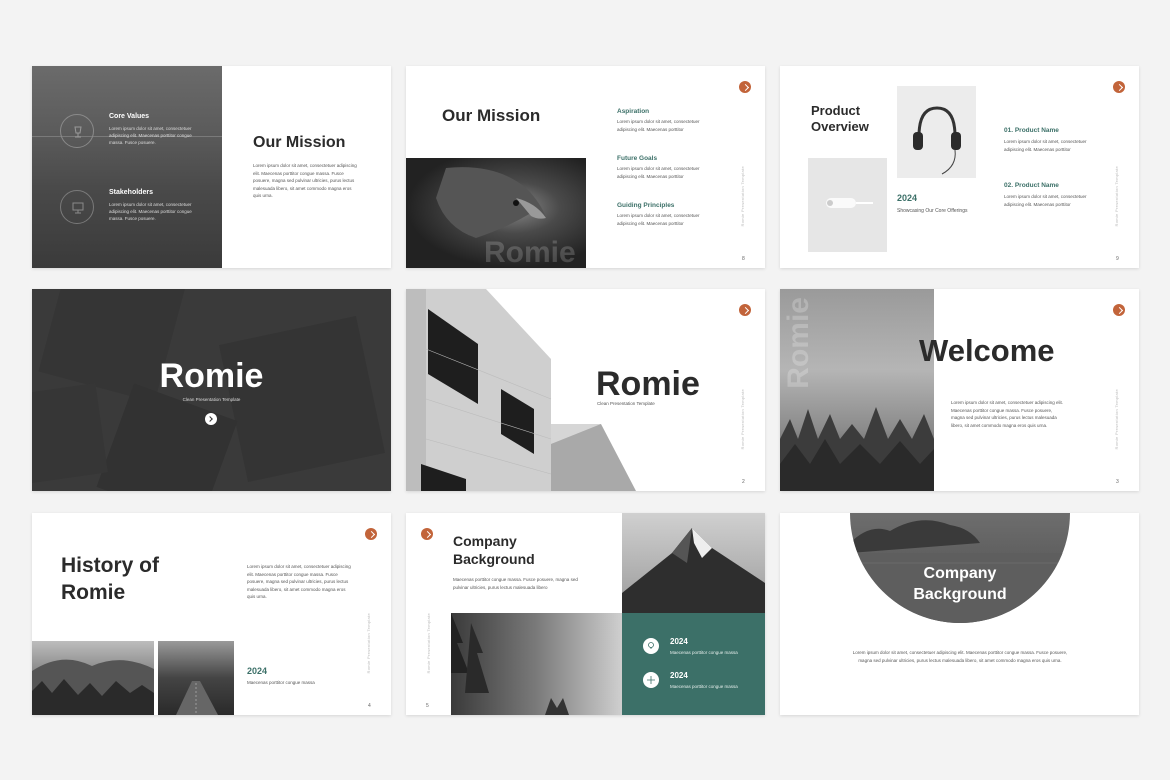  Describe the element at coordinates (857, 390) in the screenshot. I see `forest-photo: Romie` at that location.